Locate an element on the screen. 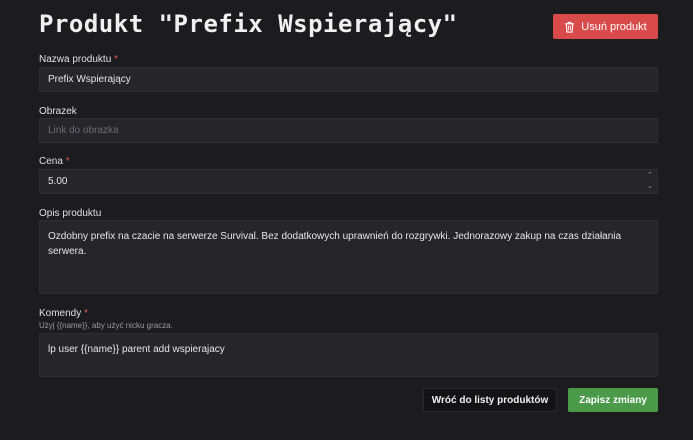 This screenshot has width=693, height=440. image-url-field is located at coordinates (348, 130).